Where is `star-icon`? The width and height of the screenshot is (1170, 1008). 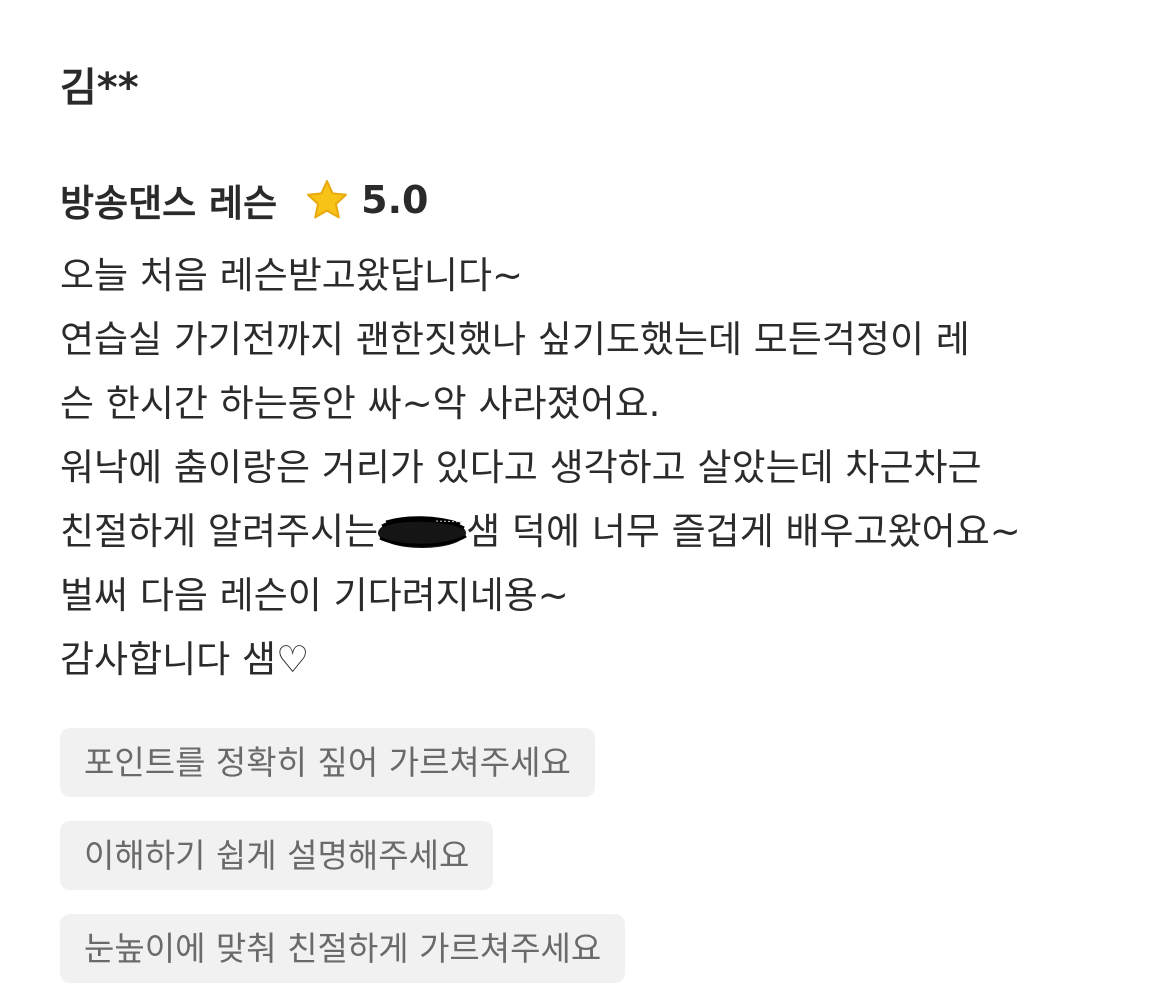
star-icon is located at coordinates (327, 200).